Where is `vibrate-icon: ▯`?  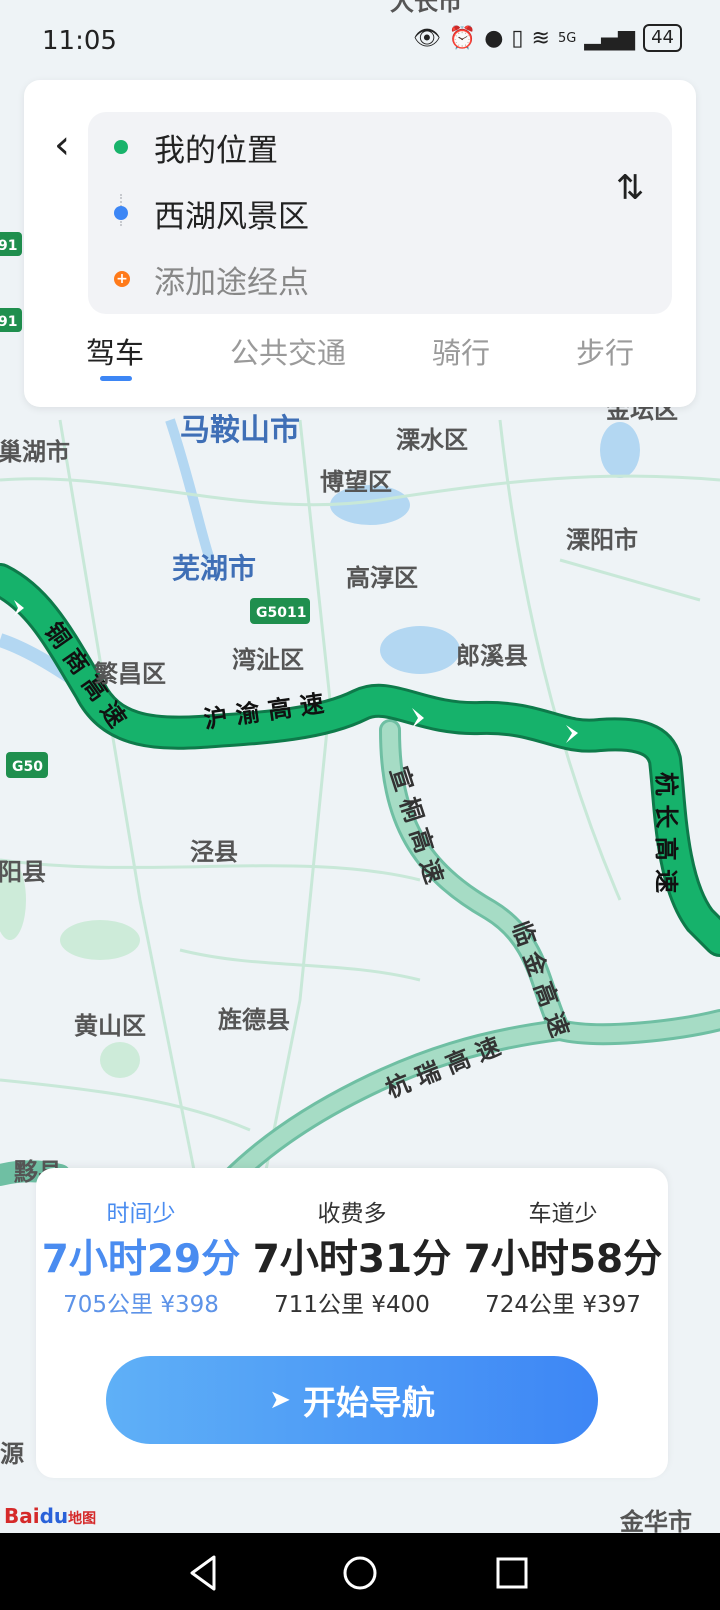 vibrate-icon: ▯ is located at coordinates (517, 38).